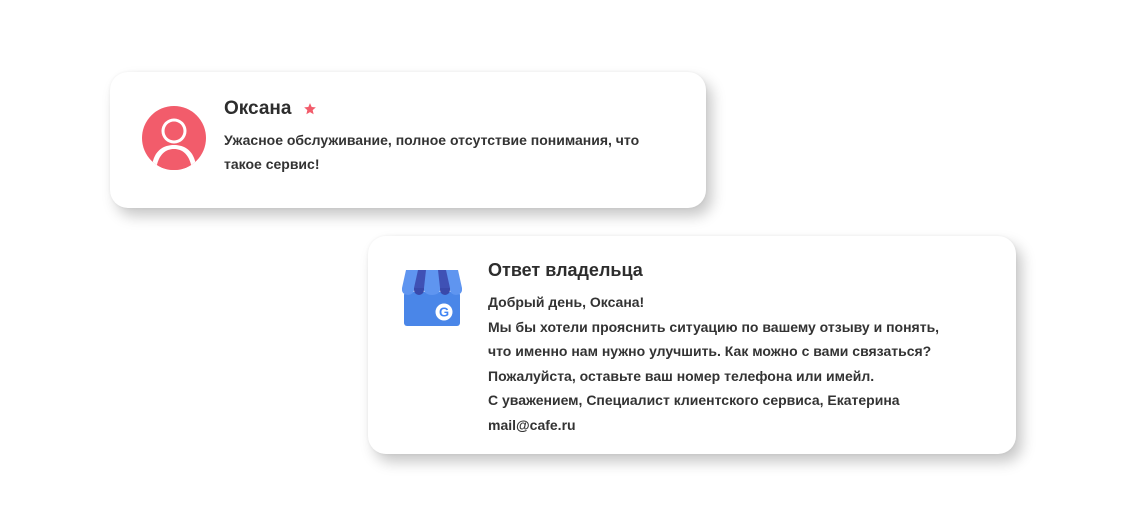  I want to click on reply-line: Добрый день, Оксана!, so click(566, 302).